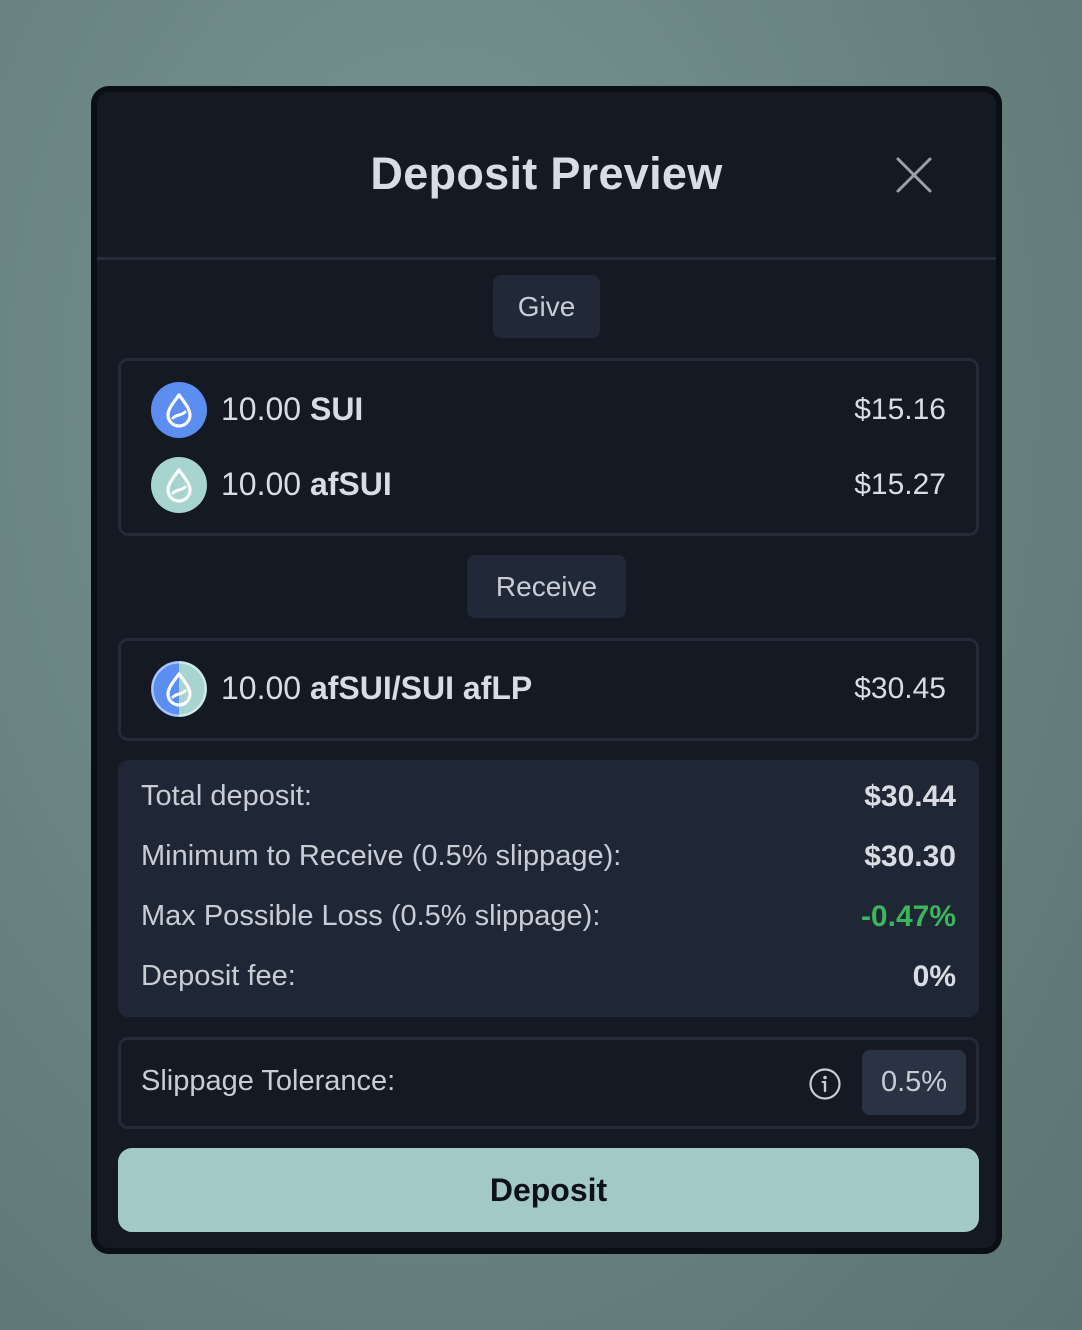 The width and height of the screenshot is (1082, 1330). Describe the element at coordinates (900, 409) in the screenshot. I see `token-usd-value: $15.16` at that location.